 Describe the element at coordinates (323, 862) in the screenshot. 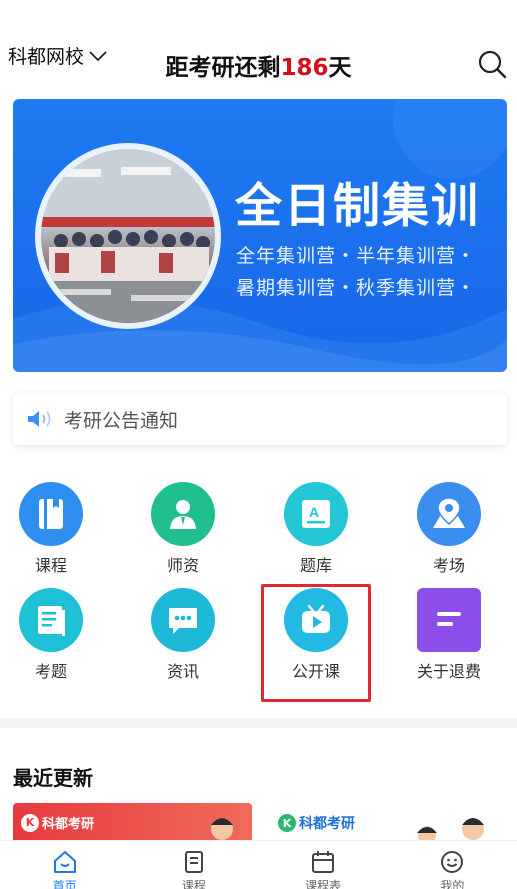

I see `calendar-icon` at that location.